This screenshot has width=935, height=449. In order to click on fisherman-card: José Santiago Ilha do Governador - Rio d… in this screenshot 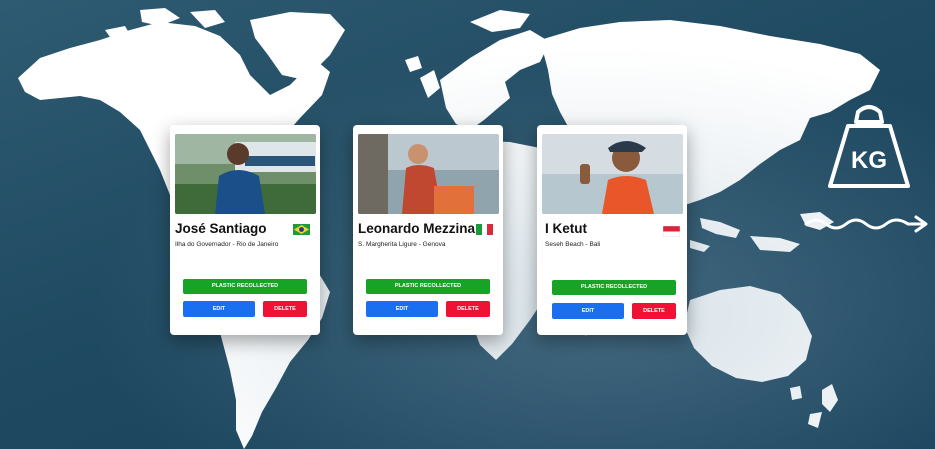, I will do `click(245, 230)`.